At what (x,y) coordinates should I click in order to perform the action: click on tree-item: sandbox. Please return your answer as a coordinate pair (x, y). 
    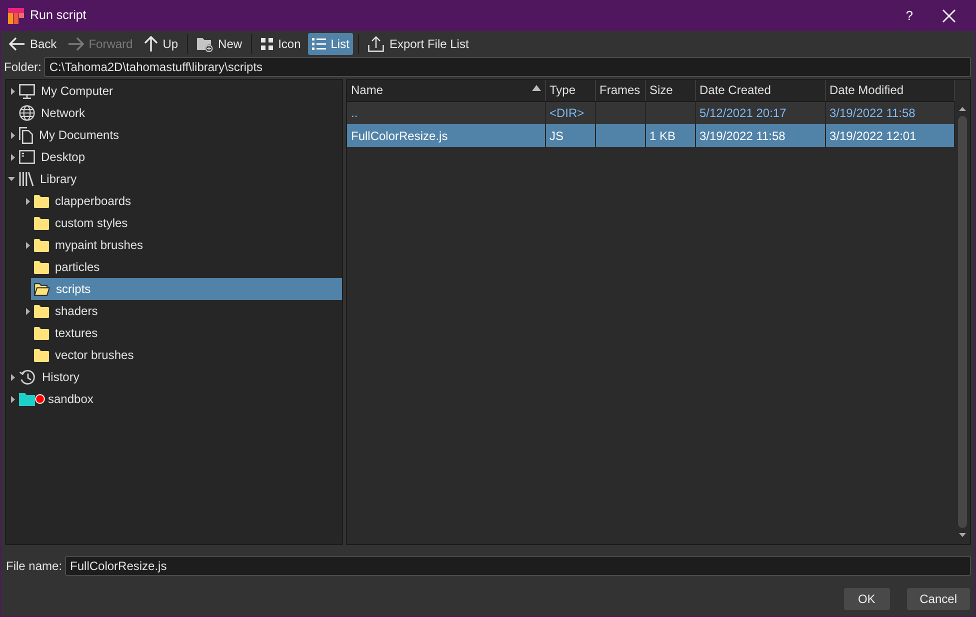
    Looking at the image, I should click on (179, 399).